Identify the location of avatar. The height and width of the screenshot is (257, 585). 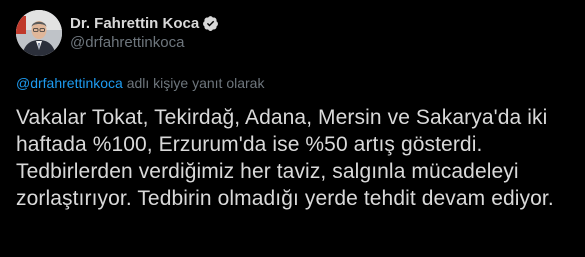
(39, 33).